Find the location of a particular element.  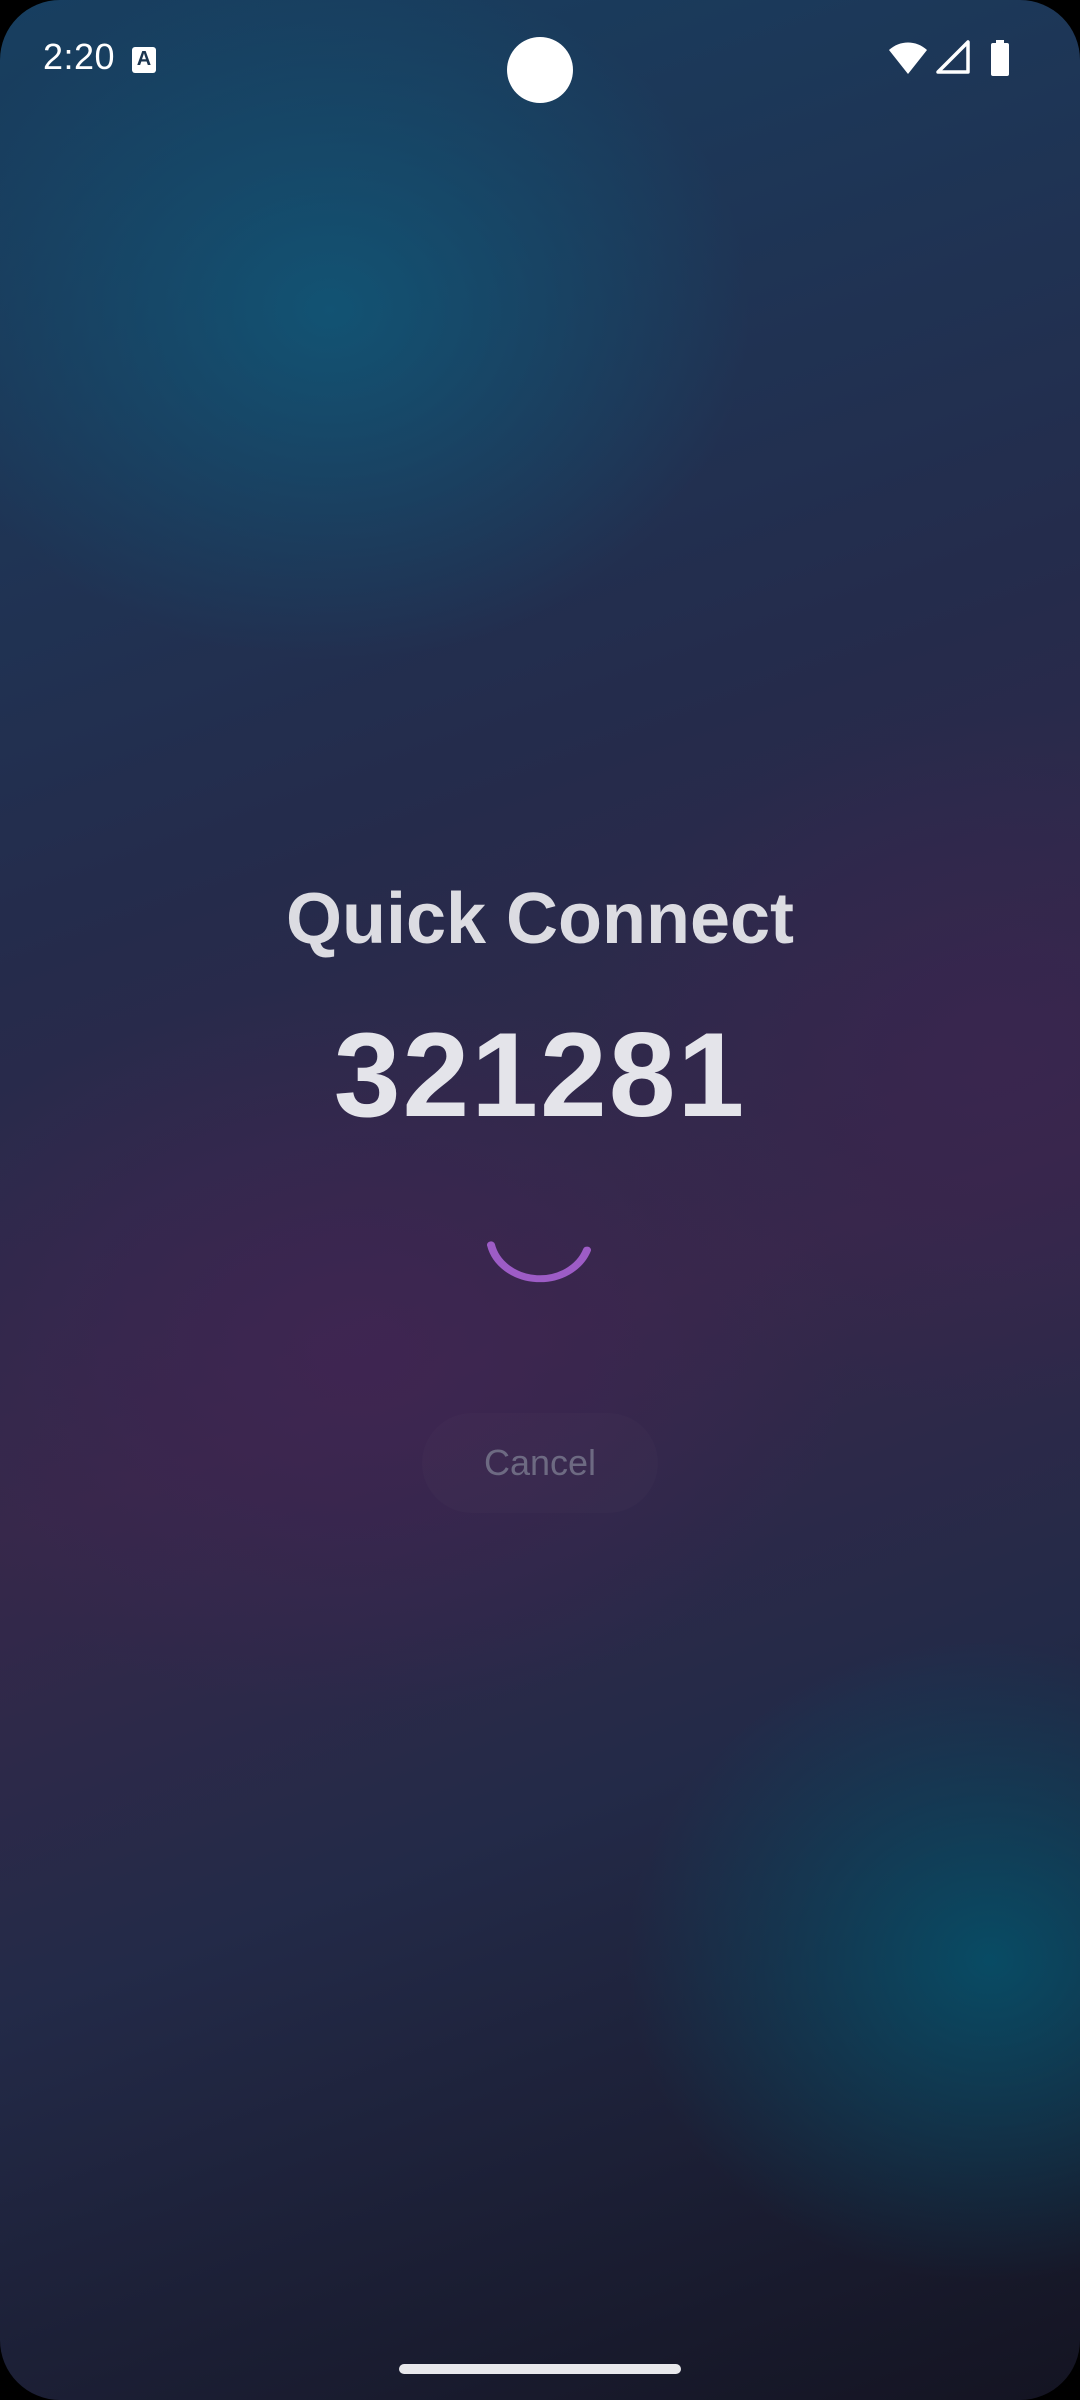

status-time: 2:20 is located at coordinates (79, 56).